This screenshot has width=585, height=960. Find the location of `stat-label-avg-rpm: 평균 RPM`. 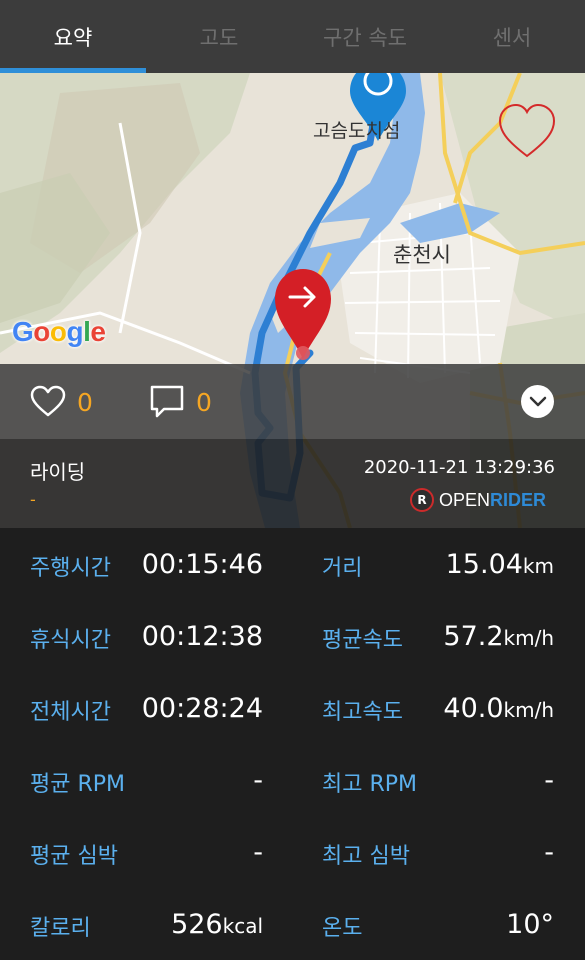

stat-label-avg-rpm: 평균 RPM is located at coordinates (78, 784).